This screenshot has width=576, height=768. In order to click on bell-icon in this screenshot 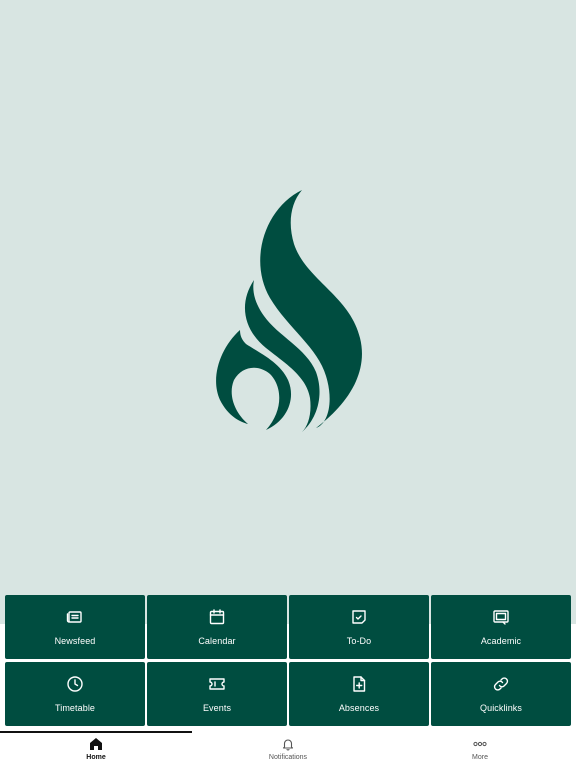, I will do `click(288, 745)`.